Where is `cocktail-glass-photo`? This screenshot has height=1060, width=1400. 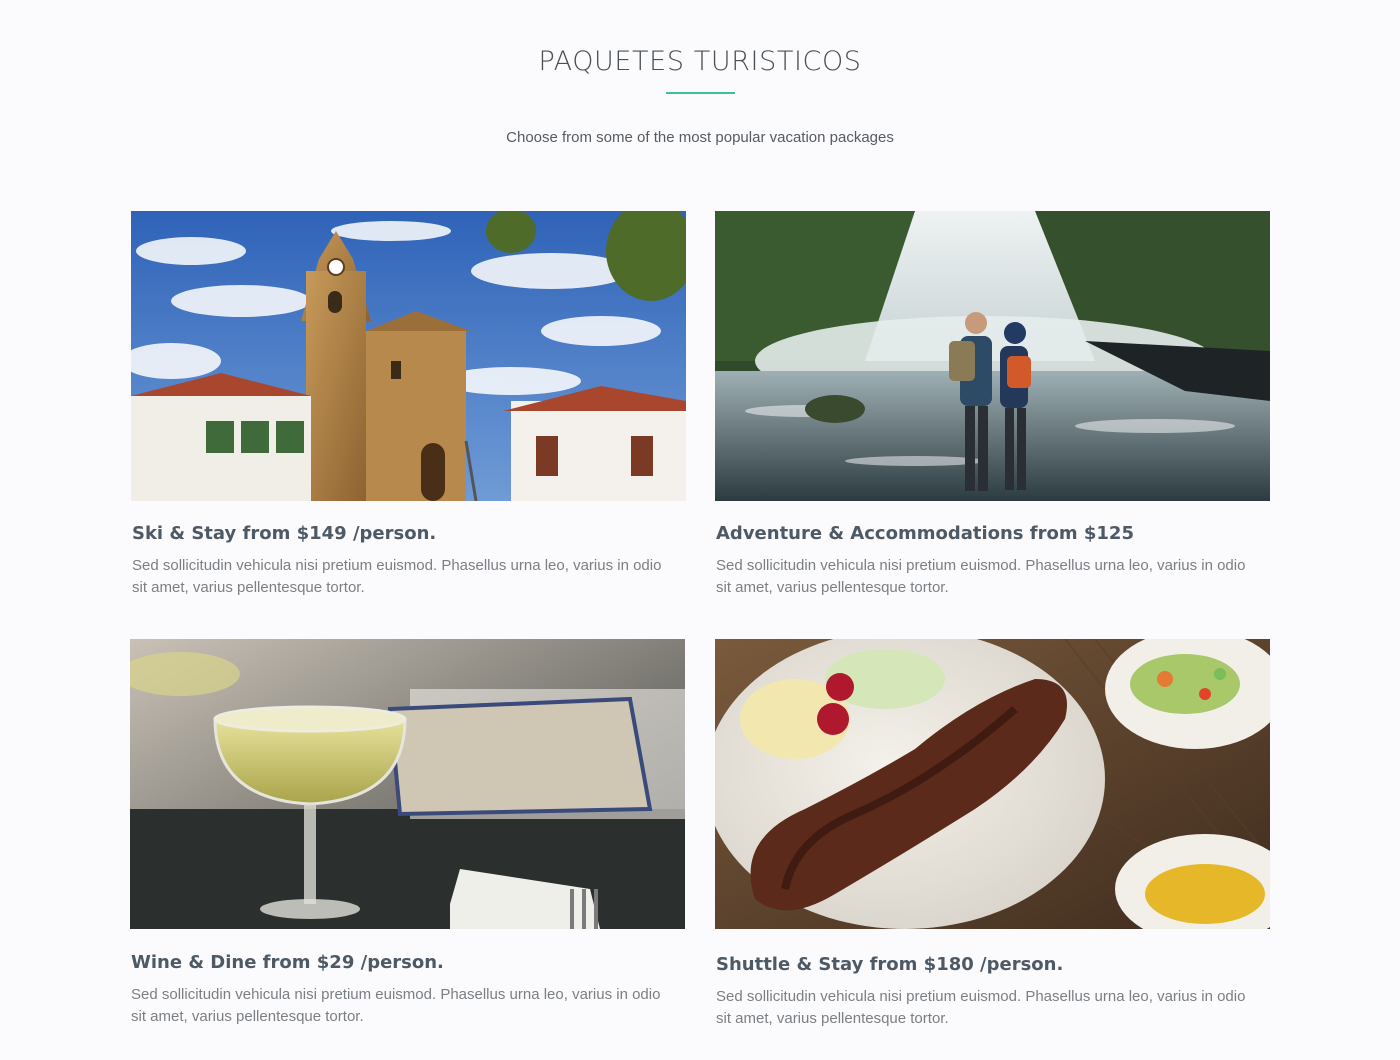 cocktail-glass-photo is located at coordinates (407, 784).